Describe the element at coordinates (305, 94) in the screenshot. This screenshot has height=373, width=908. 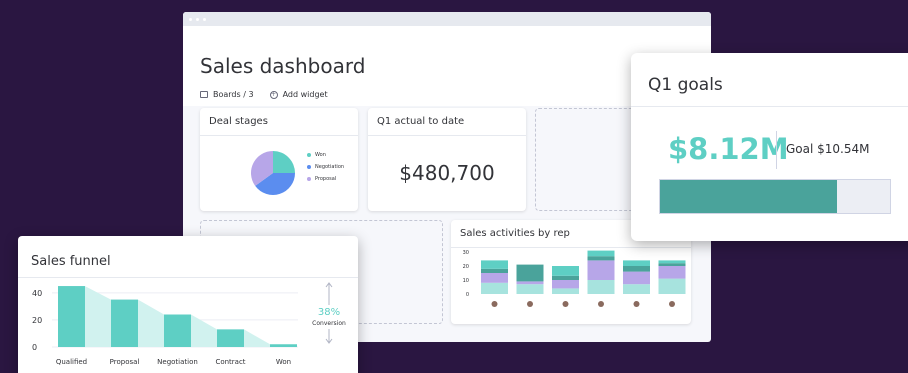
I see `add-widget-label: Add widget` at that location.